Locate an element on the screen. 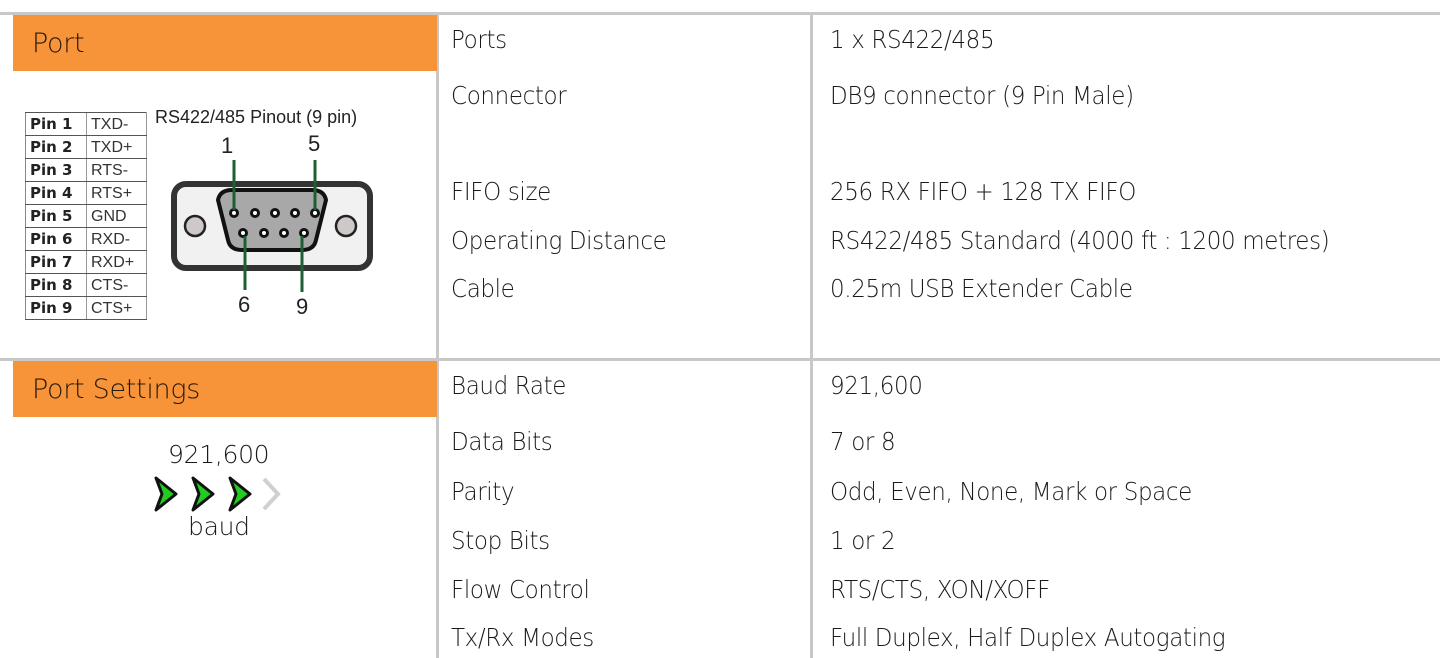  pin-signal: RTS- is located at coordinates (116, 170).